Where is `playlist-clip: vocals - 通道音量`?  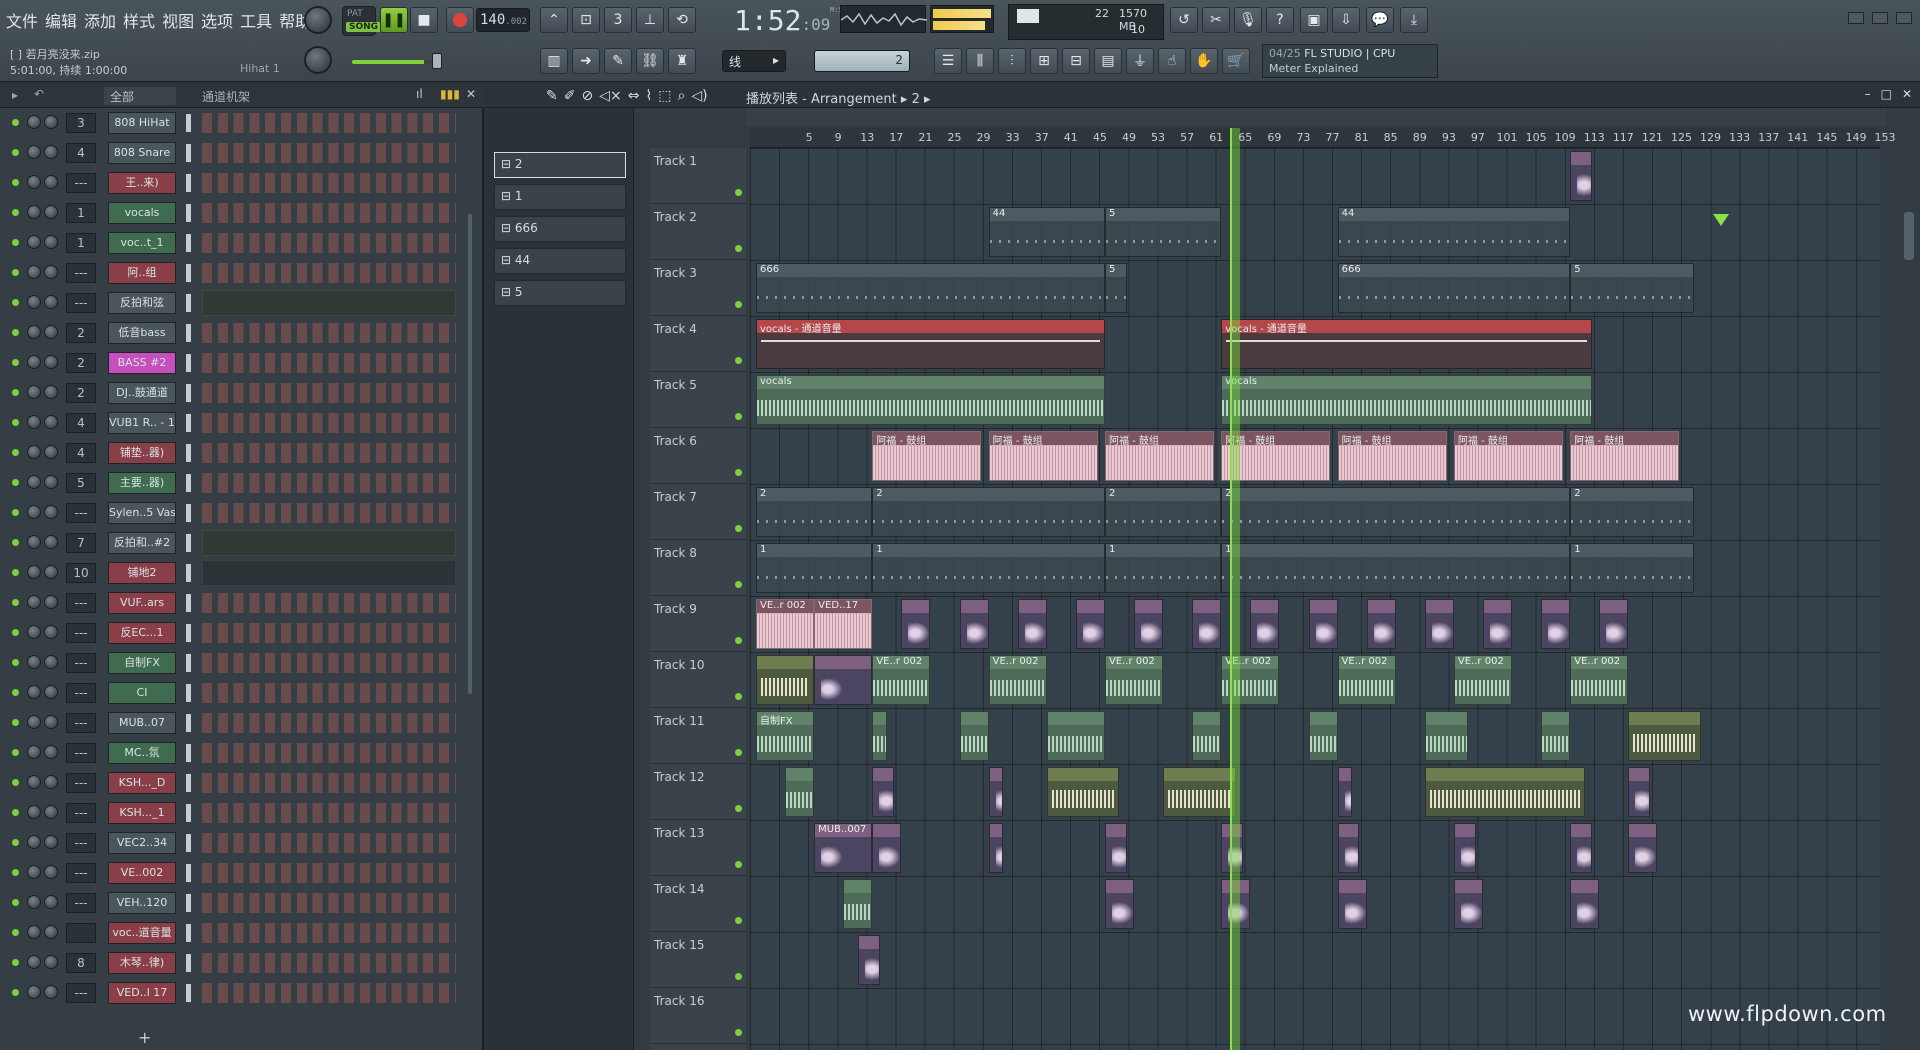 playlist-clip: vocals - 通道音量 is located at coordinates (1407, 344).